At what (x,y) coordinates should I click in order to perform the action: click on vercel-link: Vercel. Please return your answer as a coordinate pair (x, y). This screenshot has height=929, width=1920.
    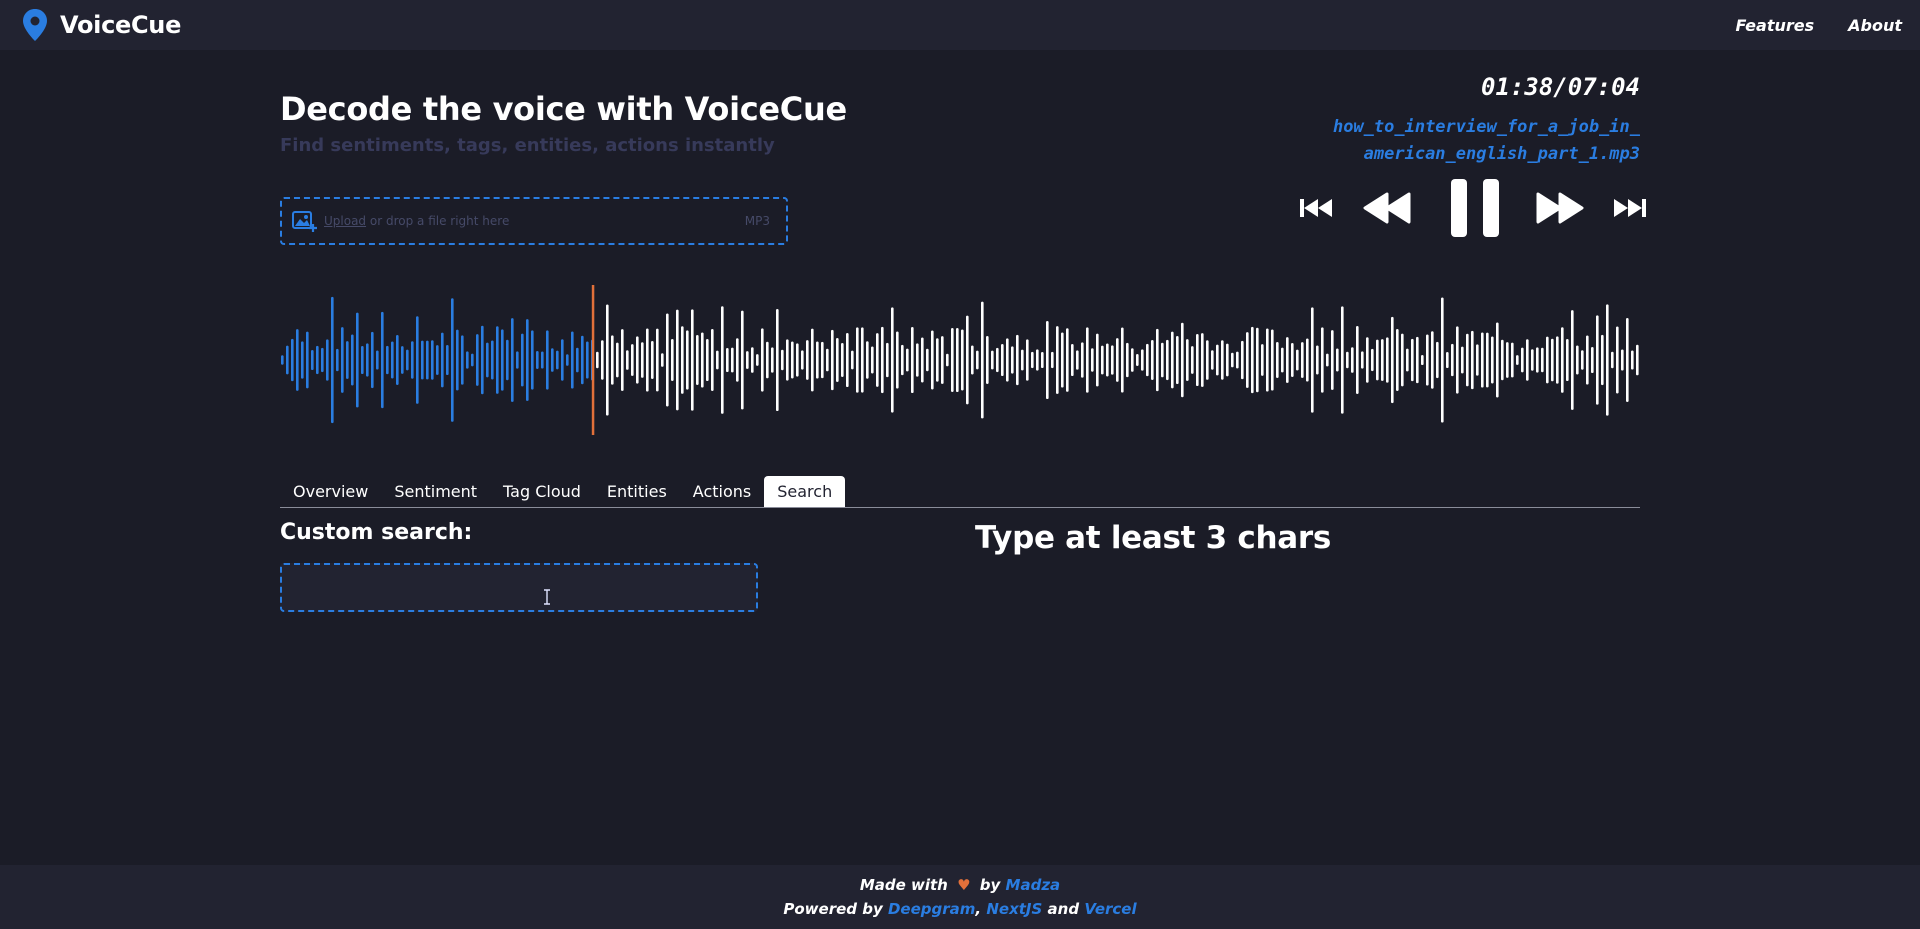
    Looking at the image, I should click on (1110, 909).